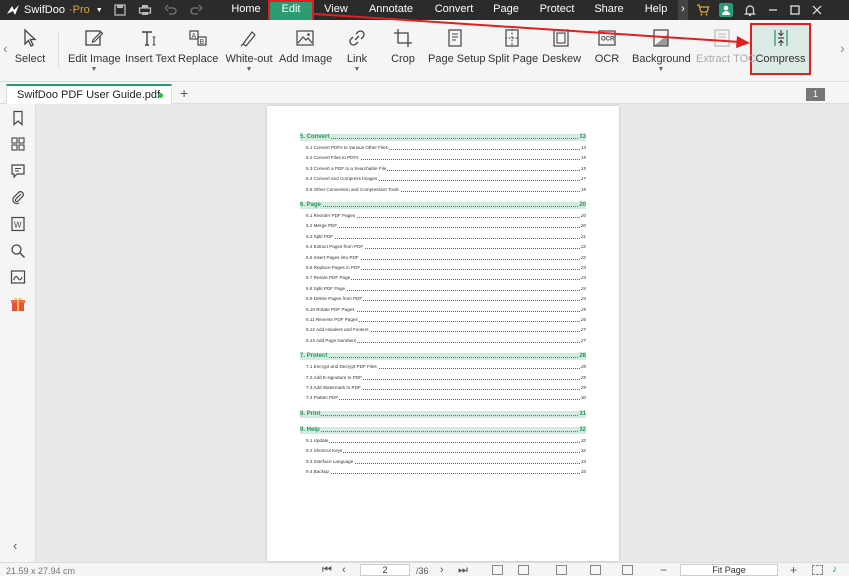 The height and width of the screenshot is (576, 849). I want to click on redo-icon, so click(196, 10).